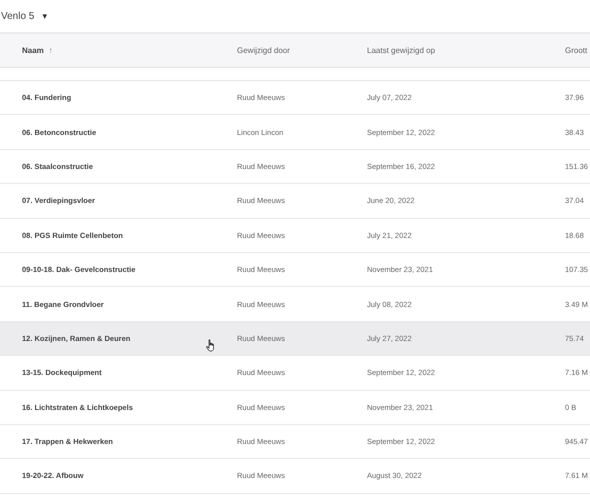 This screenshot has height=500, width=590. What do you see at coordinates (211, 345) in the screenshot?
I see `hand-cursor-icon` at bounding box center [211, 345].